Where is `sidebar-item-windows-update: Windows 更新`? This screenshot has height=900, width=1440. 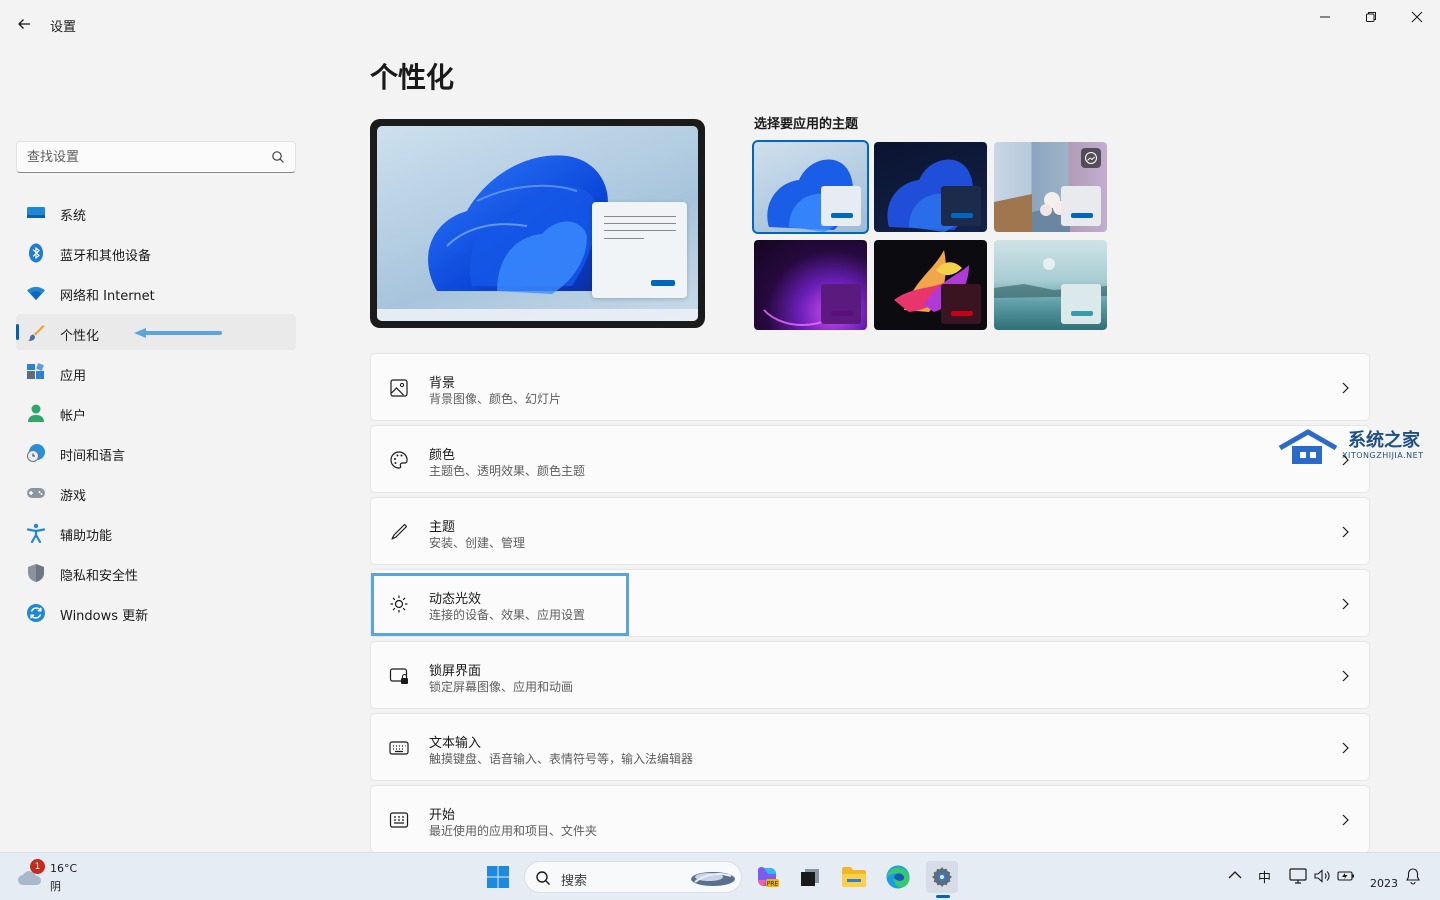 sidebar-item-windows-update: Windows 更新 is located at coordinates (156, 612).